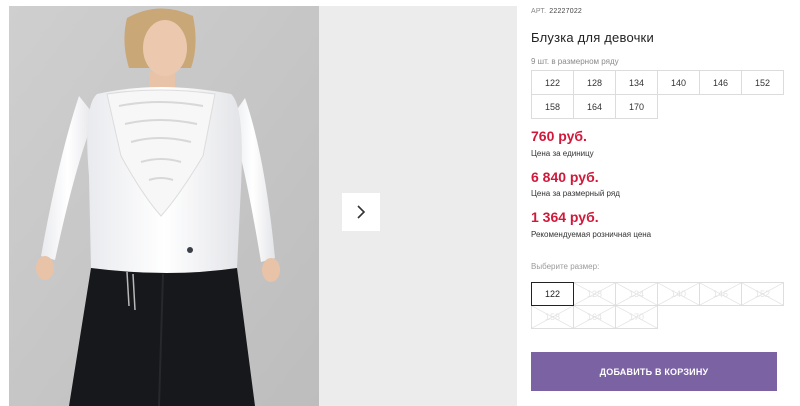 This screenshot has width=800, height=406. I want to click on size-option-disabled: 134, so click(636, 294).